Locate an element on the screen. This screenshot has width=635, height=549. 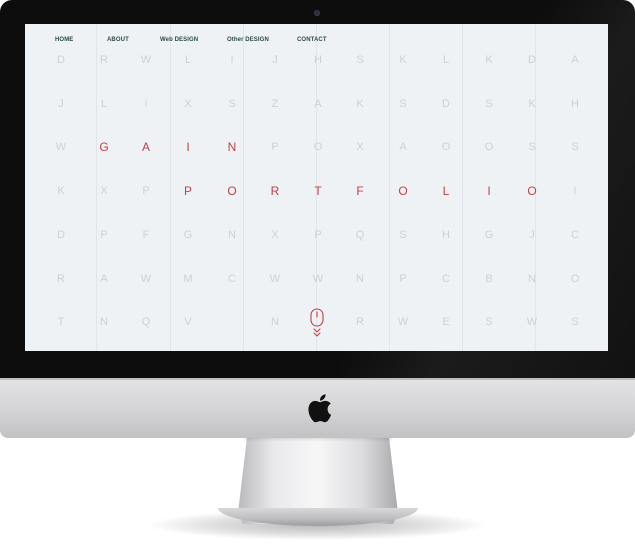
grid-letter: F is located at coordinates (146, 235).